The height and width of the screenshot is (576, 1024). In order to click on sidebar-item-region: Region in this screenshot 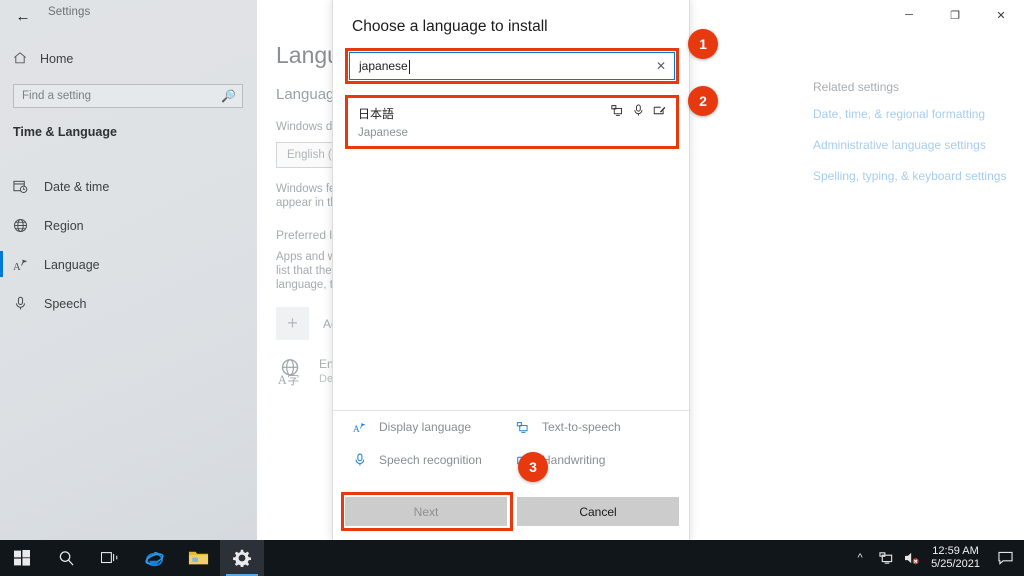, I will do `click(128, 225)`.